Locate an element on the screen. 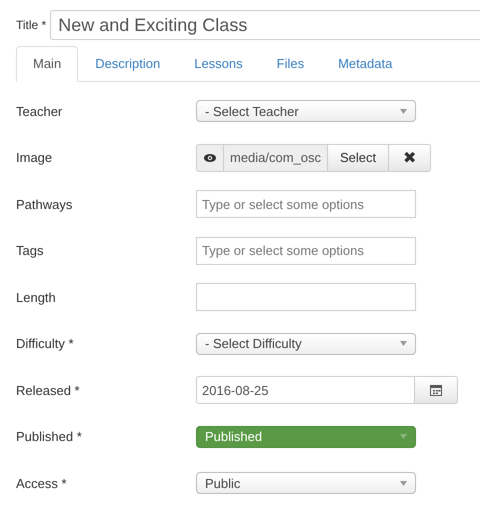  field-label: Length is located at coordinates (36, 297).